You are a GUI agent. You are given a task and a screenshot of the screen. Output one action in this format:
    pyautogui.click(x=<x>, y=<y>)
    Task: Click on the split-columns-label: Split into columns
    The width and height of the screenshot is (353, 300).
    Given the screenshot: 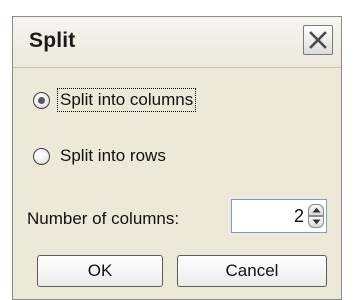 What is the action you would take?
    pyautogui.click(x=126, y=100)
    